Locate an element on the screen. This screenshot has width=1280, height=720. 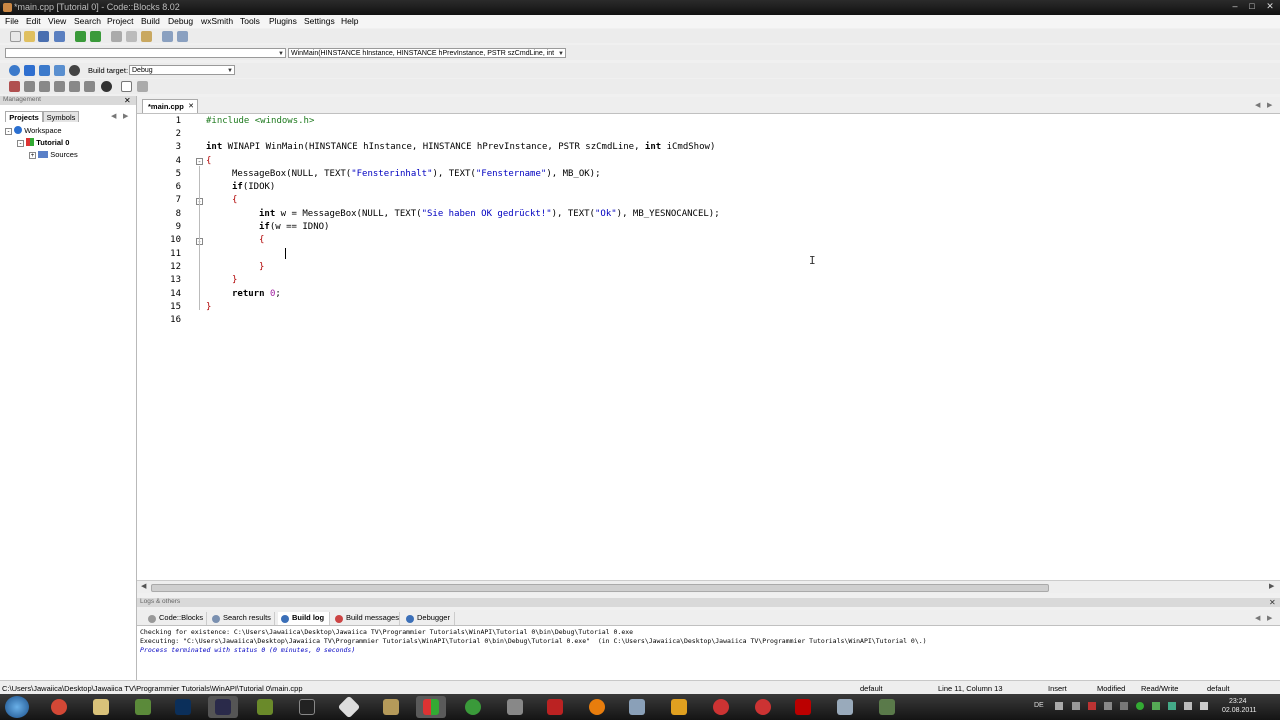
menu-build: Build is located at coordinates (150, 21).